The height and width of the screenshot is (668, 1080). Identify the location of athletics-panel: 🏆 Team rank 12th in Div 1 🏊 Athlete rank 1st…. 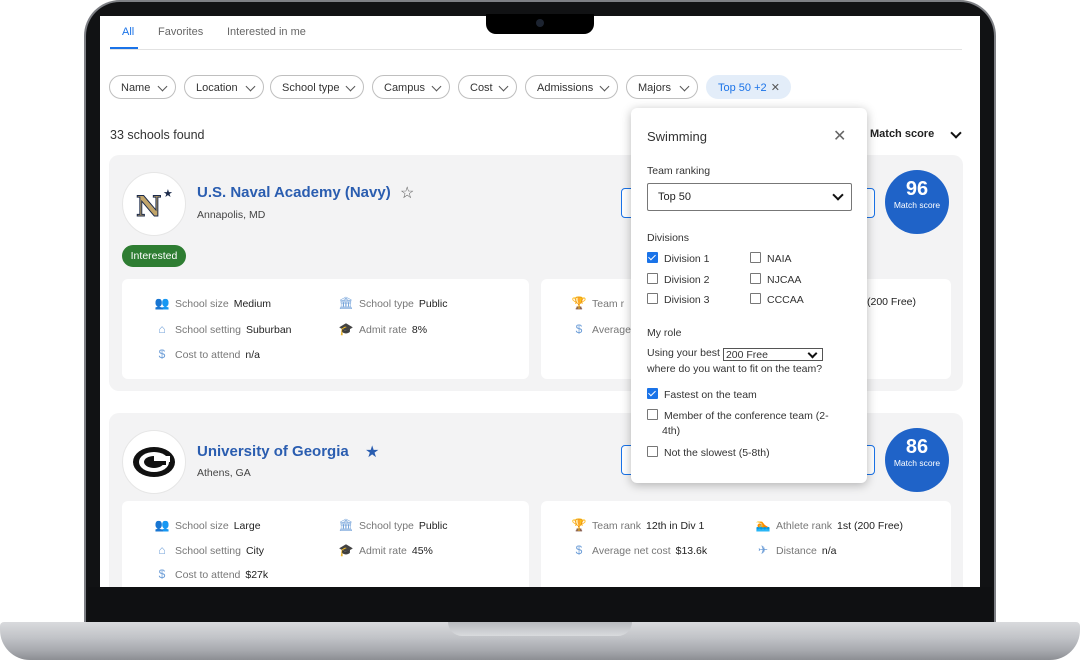
(746, 544).